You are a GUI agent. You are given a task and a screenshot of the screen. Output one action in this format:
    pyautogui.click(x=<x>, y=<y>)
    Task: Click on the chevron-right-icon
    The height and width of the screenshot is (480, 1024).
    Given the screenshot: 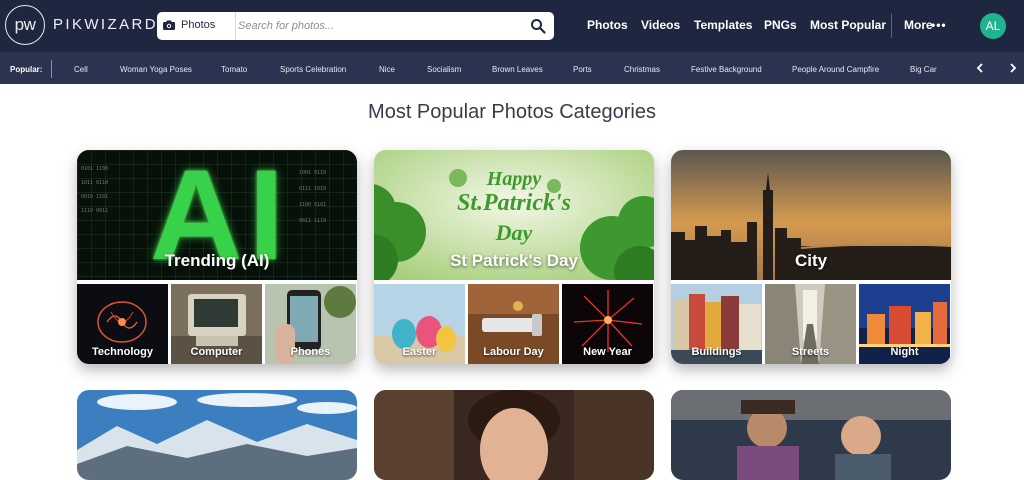 What is the action you would take?
    pyautogui.click(x=1013, y=68)
    